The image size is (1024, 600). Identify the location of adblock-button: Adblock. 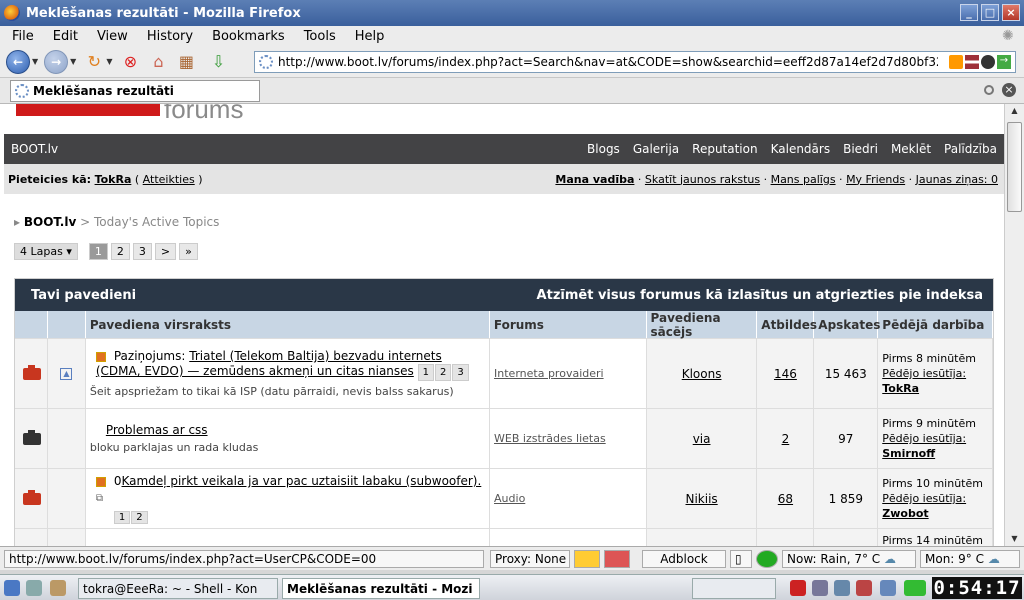
(684, 559).